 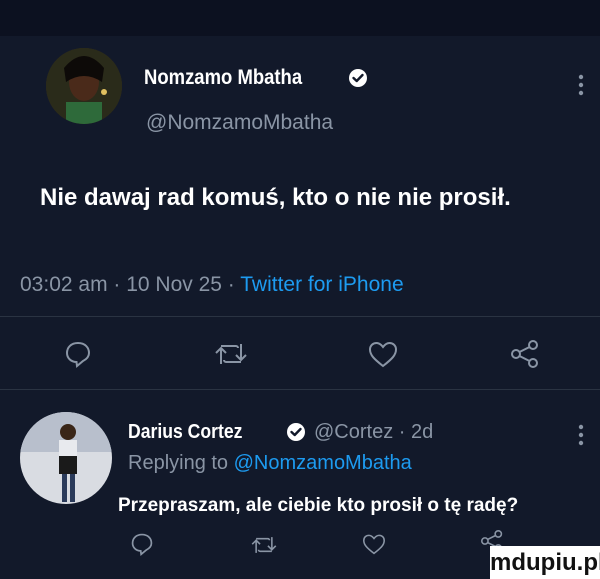 I want to click on tweet-source-link: Twitter for iPhone, so click(x=321, y=284).